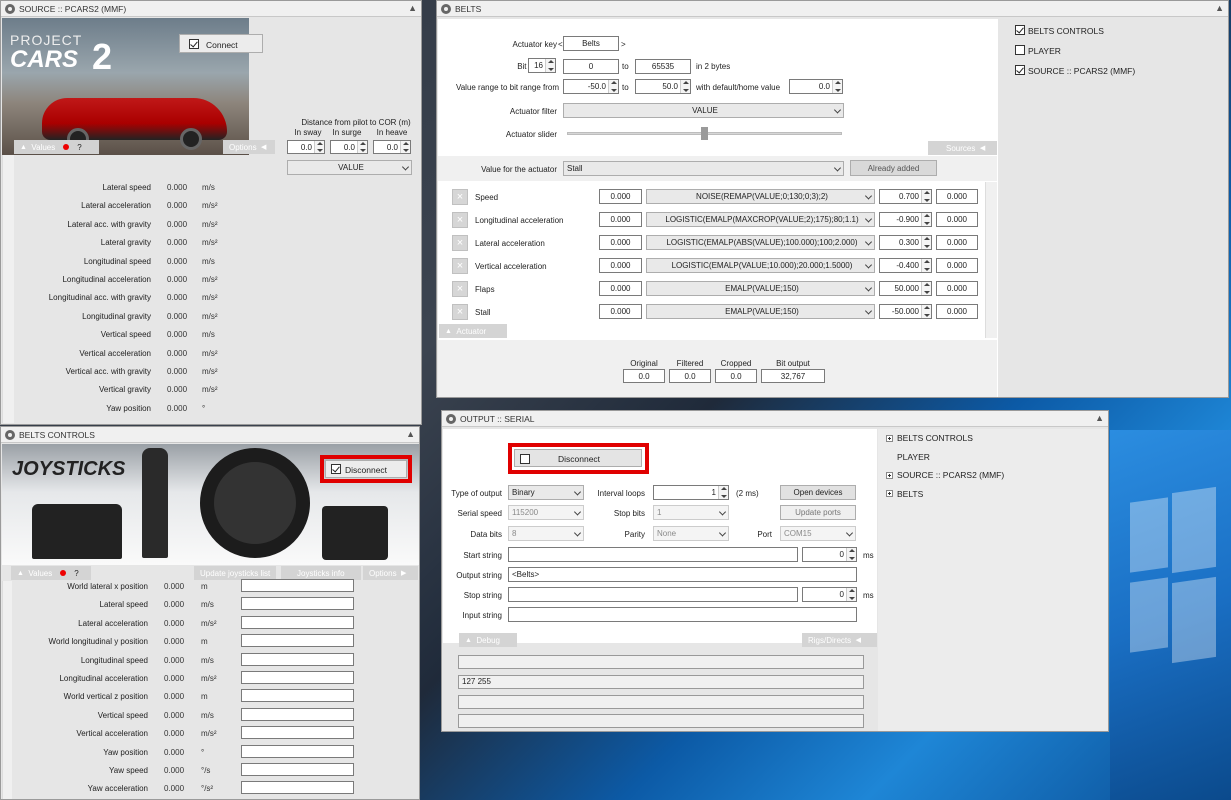 The image size is (1231, 800). I want to click on options-tab: Options ◀, so click(249, 147).